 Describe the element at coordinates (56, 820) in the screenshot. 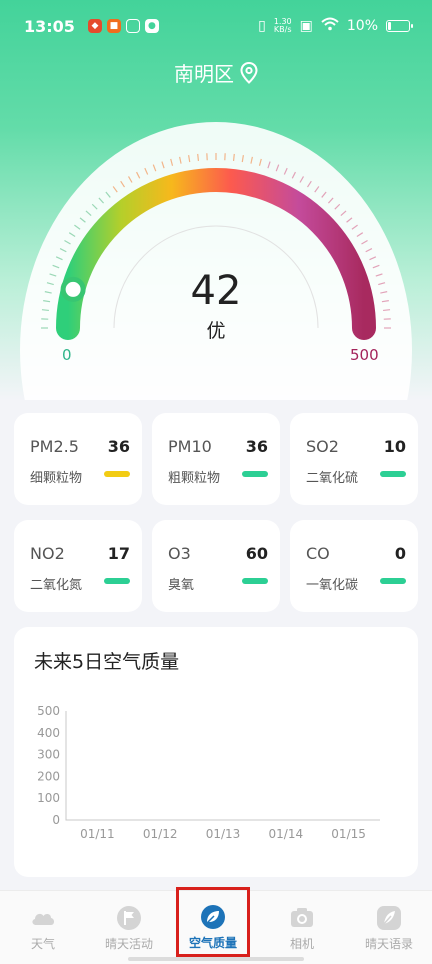

I see `y-tick-label: 0` at that location.